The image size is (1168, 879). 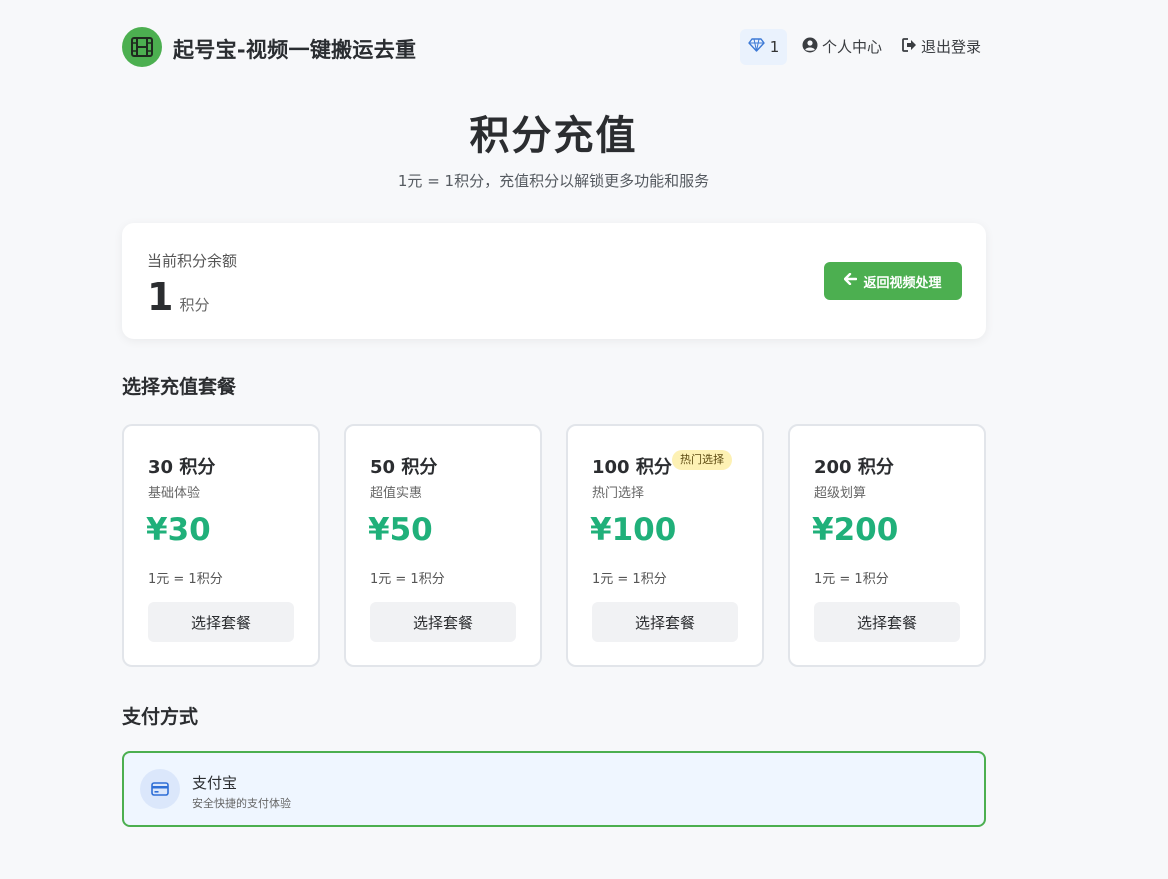 I want to click on balance-value: 1 积分, so click(x=178, y=297).